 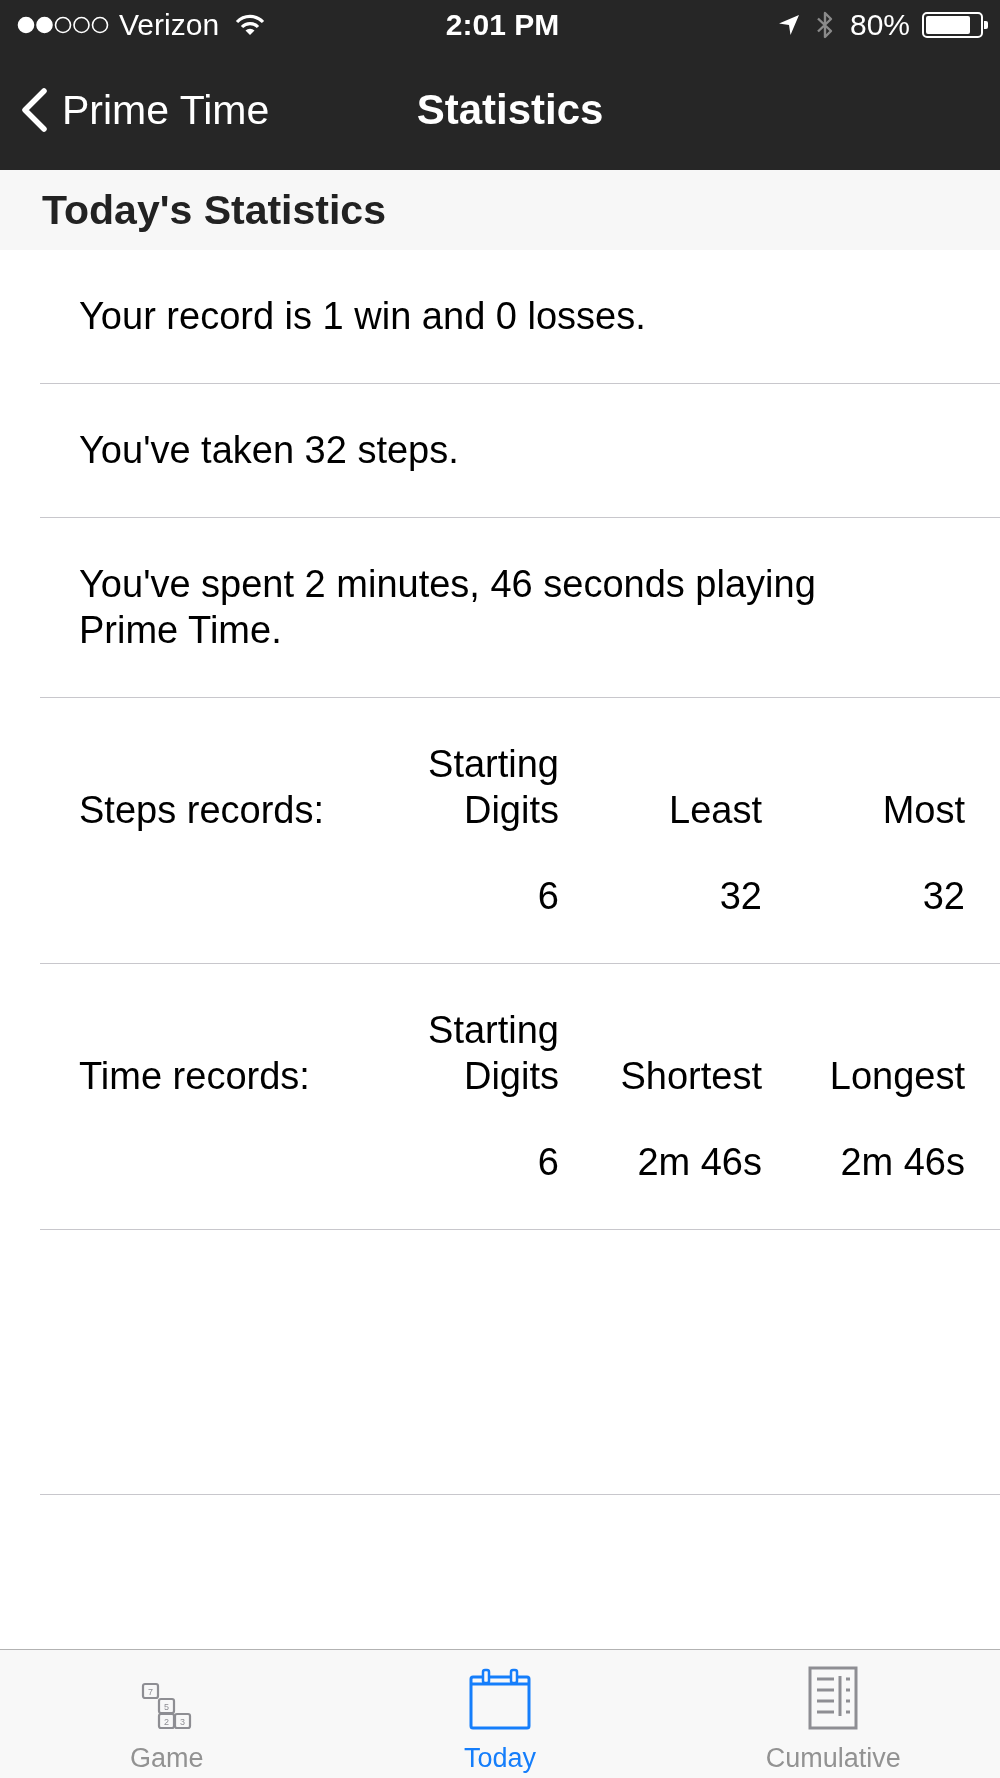 I want to click on calendar-icon, so click(x=500, y=1699).